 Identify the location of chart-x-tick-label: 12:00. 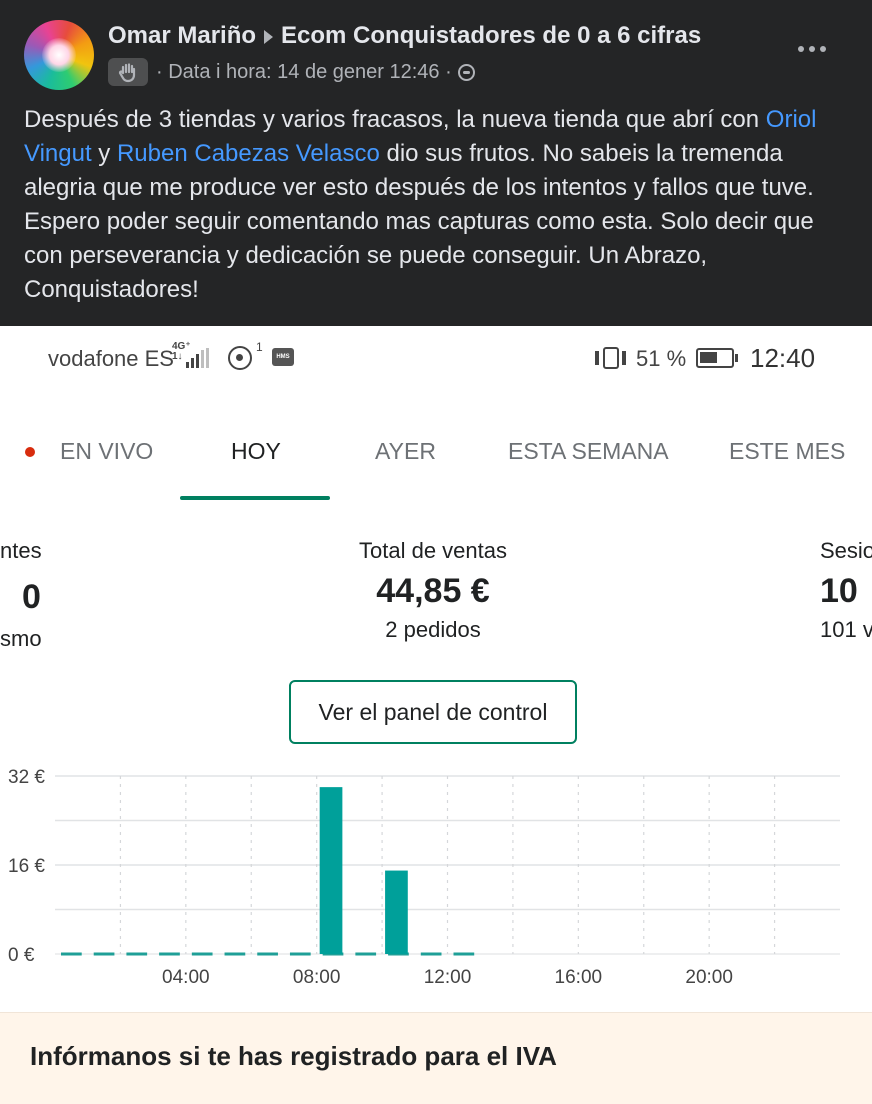
(448, 977).